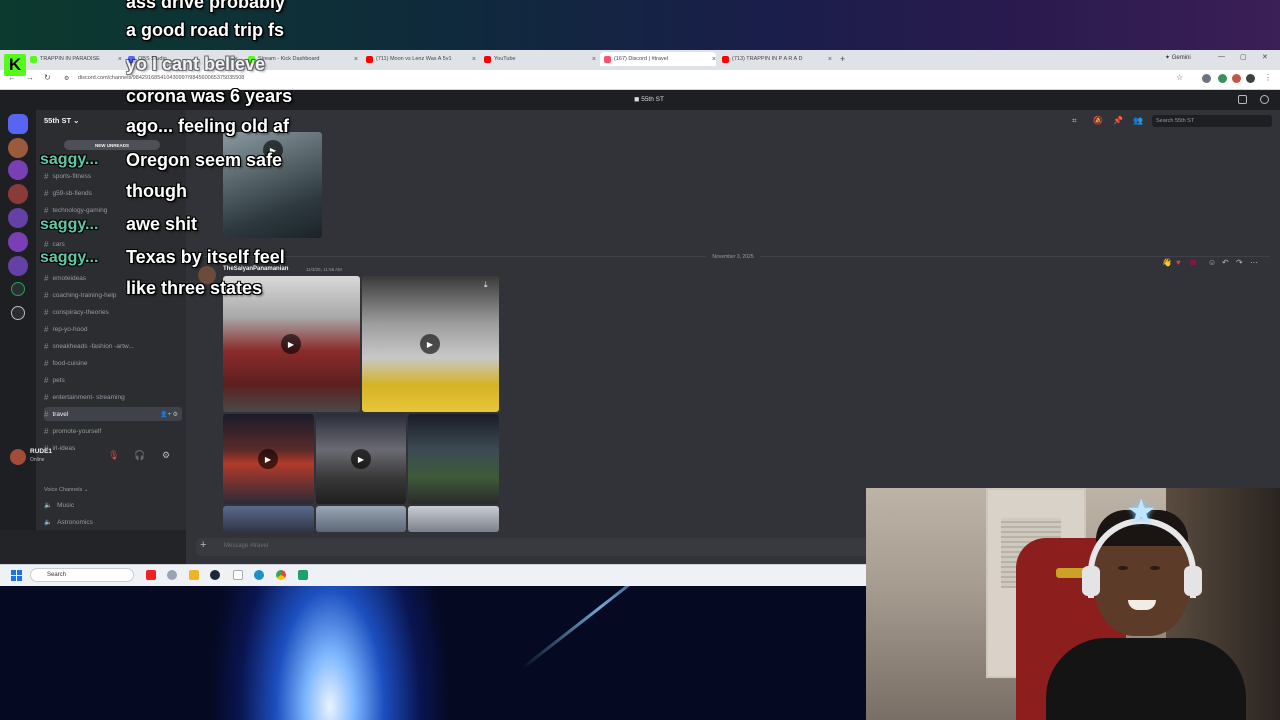  What do you see at coordinates (113, 363) in the screenshot?
I see `channel-item: # food-cuisine` at bounding box center [113, 363].